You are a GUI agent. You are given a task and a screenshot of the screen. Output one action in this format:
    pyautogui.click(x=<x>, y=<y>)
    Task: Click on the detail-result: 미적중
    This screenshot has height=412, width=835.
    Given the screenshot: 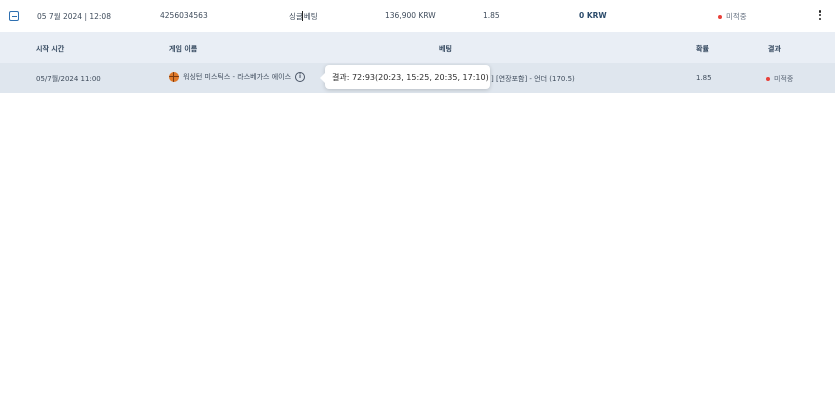 What is the action you would take?
    pyautogui.click(x=779, y=79)
    